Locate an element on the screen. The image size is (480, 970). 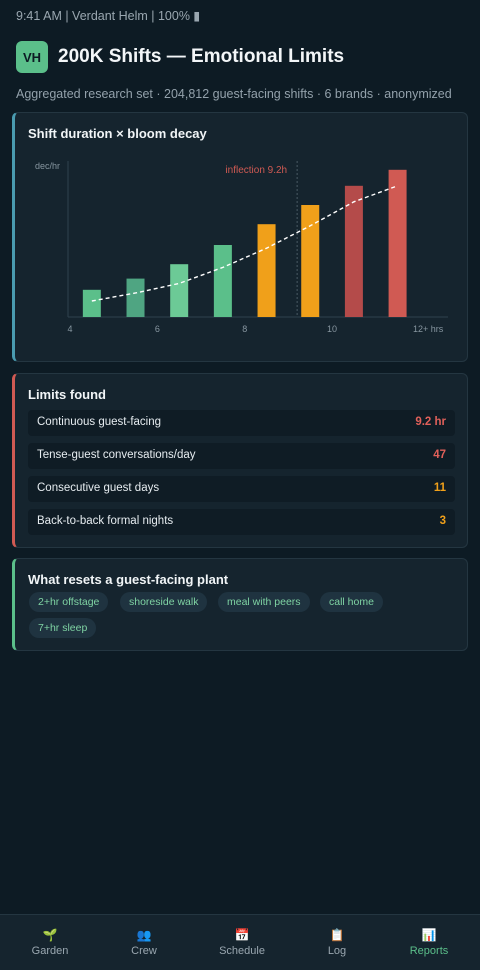
sprout-icon: 🌱 is located at coordinates (50, 935).